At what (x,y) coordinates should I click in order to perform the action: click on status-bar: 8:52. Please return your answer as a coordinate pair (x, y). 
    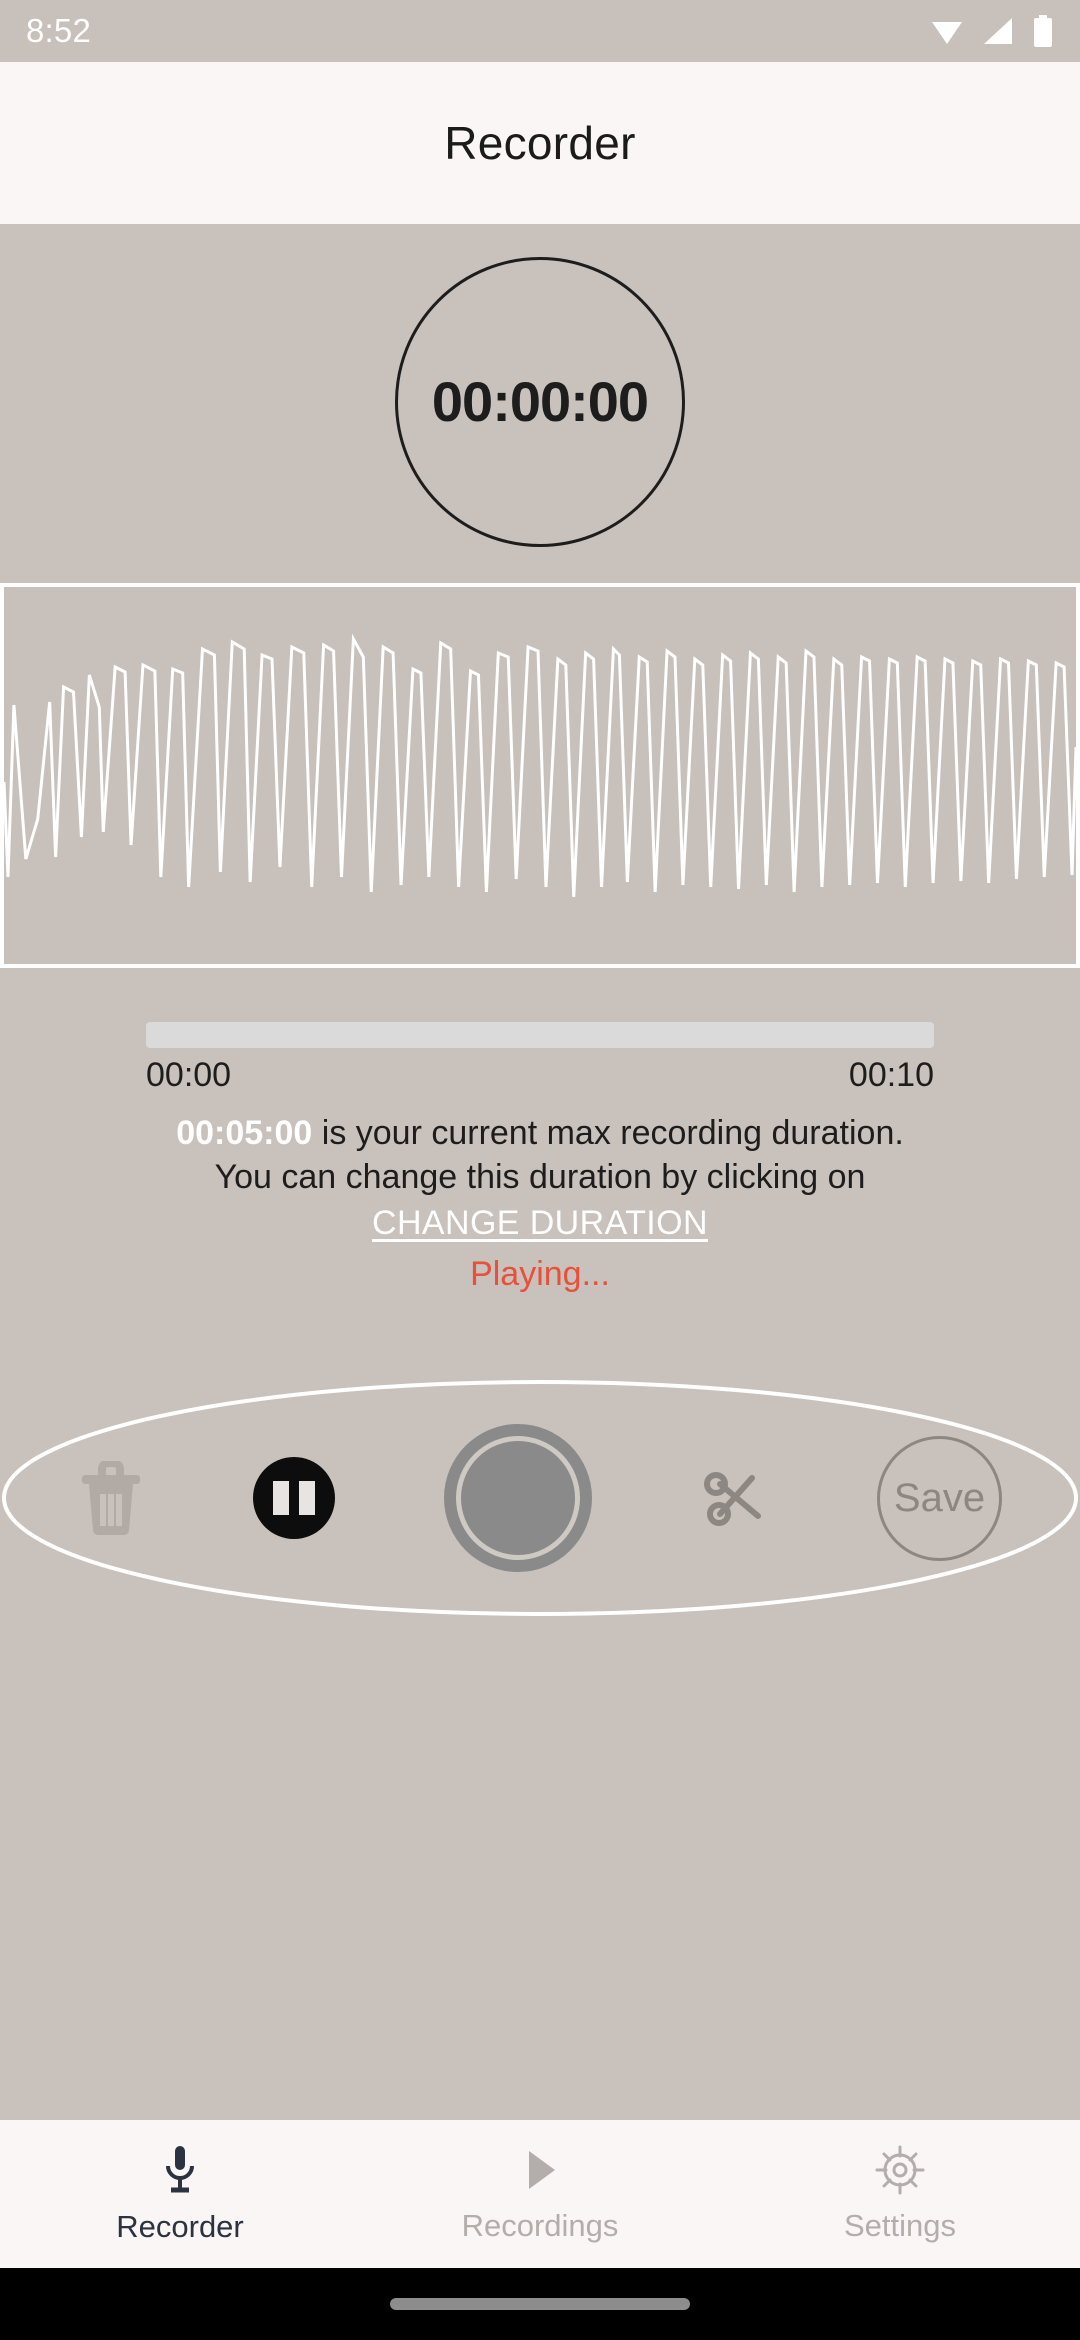
    Looking at the image, I should click on (540, 31).